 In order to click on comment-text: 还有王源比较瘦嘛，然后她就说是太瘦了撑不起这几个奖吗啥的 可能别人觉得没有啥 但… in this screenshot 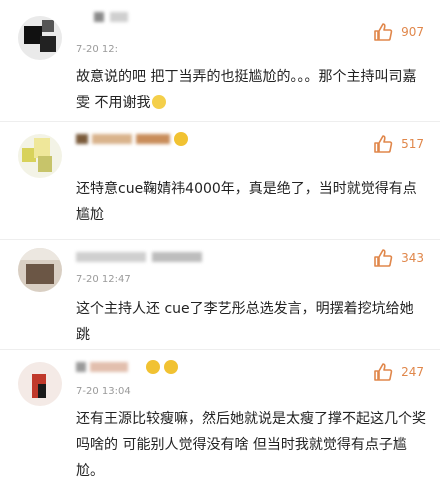, I will do `click(251, 445)`.